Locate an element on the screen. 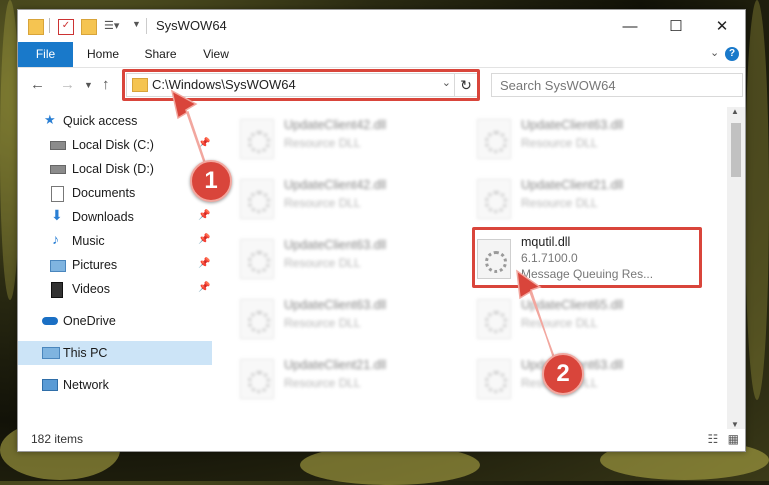  search-input: Search SysWOW64 is located at coordinates (617, 85).